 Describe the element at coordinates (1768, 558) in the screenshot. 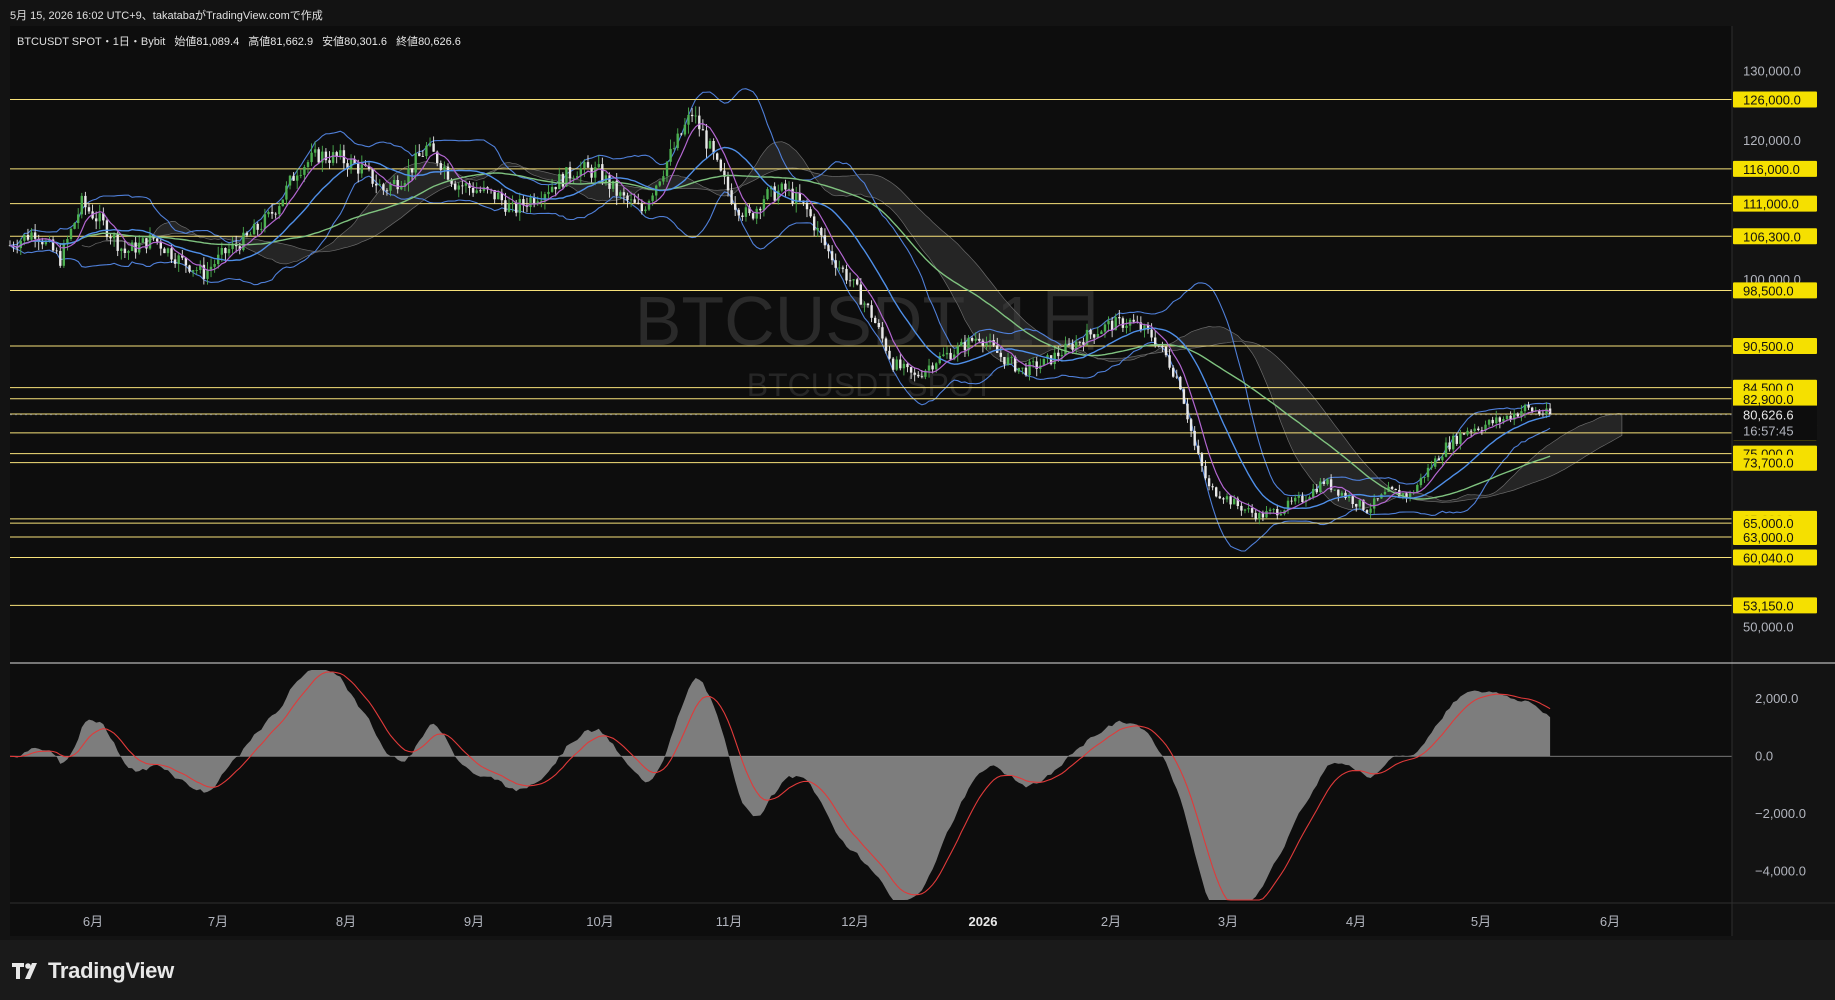

I see `level-price-label: 60,040.0` at that location.